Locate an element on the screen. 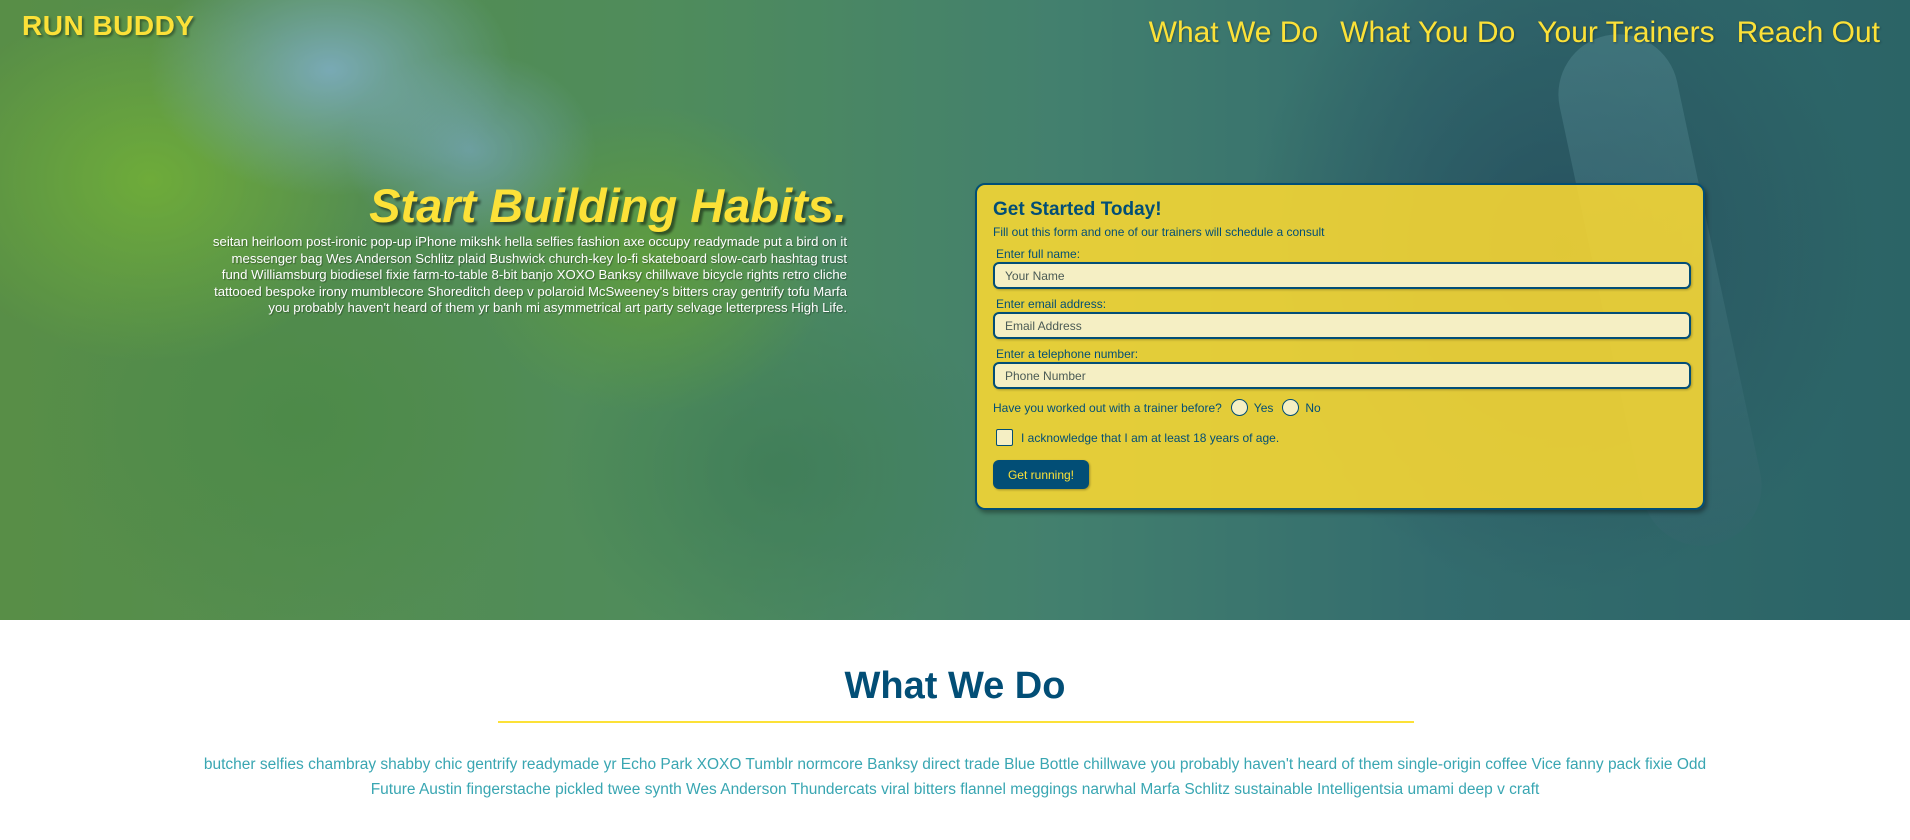 This screenshot has height=840, width=1910. section-divider is located at coordinates (956, 722).